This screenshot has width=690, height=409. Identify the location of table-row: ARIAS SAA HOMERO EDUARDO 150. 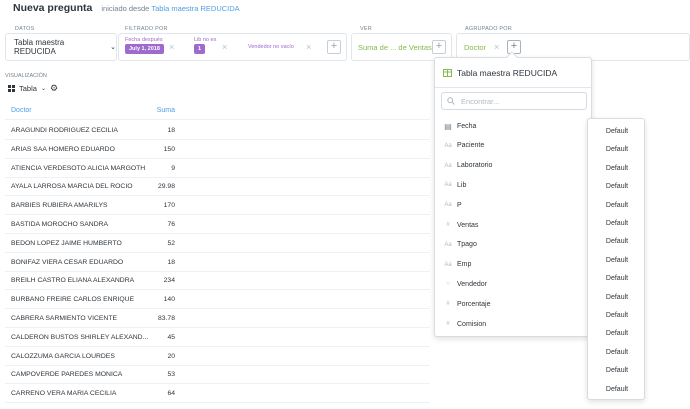
(215, 149).